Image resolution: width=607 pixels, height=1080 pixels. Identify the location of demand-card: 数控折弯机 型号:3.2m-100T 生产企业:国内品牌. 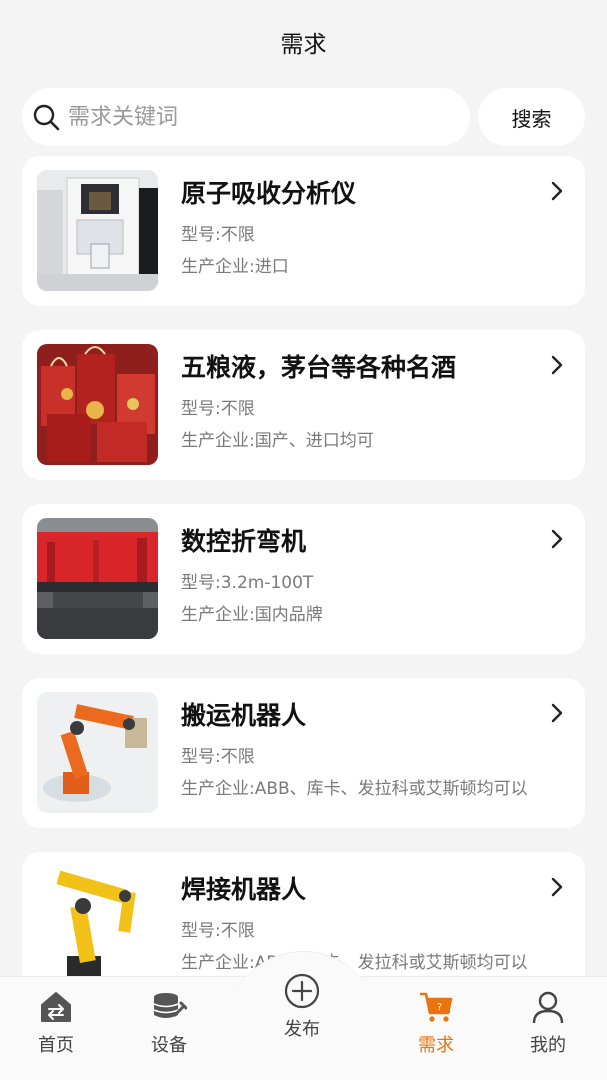
(303, 579).